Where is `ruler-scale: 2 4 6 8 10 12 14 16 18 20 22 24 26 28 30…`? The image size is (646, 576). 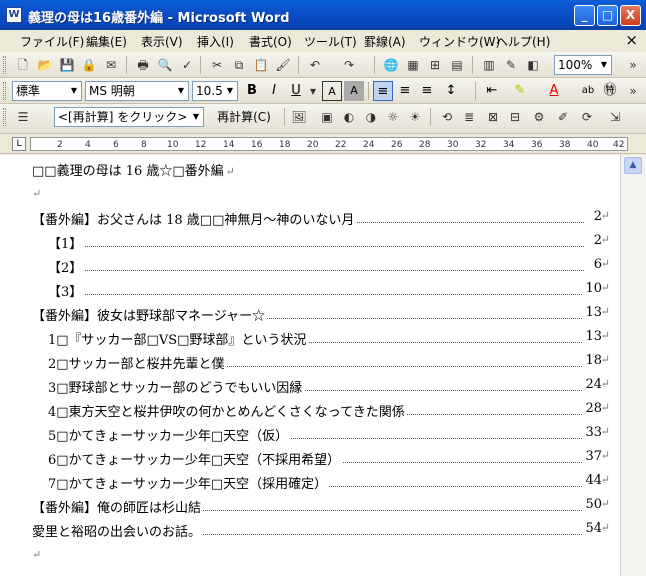 ruler-scale: 2 4 6 8 10 12 14 16 18 20 22 24 26 28 30… is located at coordinates (329, 144).